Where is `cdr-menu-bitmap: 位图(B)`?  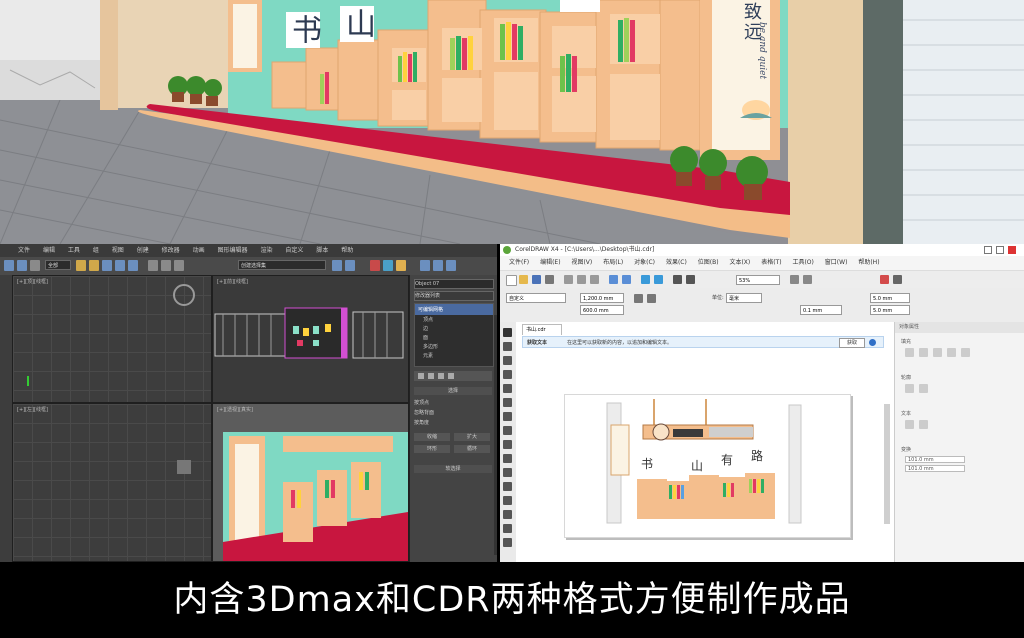 cdr-menu-bitmap: 位图(B) is located at coordinates (708, 262).